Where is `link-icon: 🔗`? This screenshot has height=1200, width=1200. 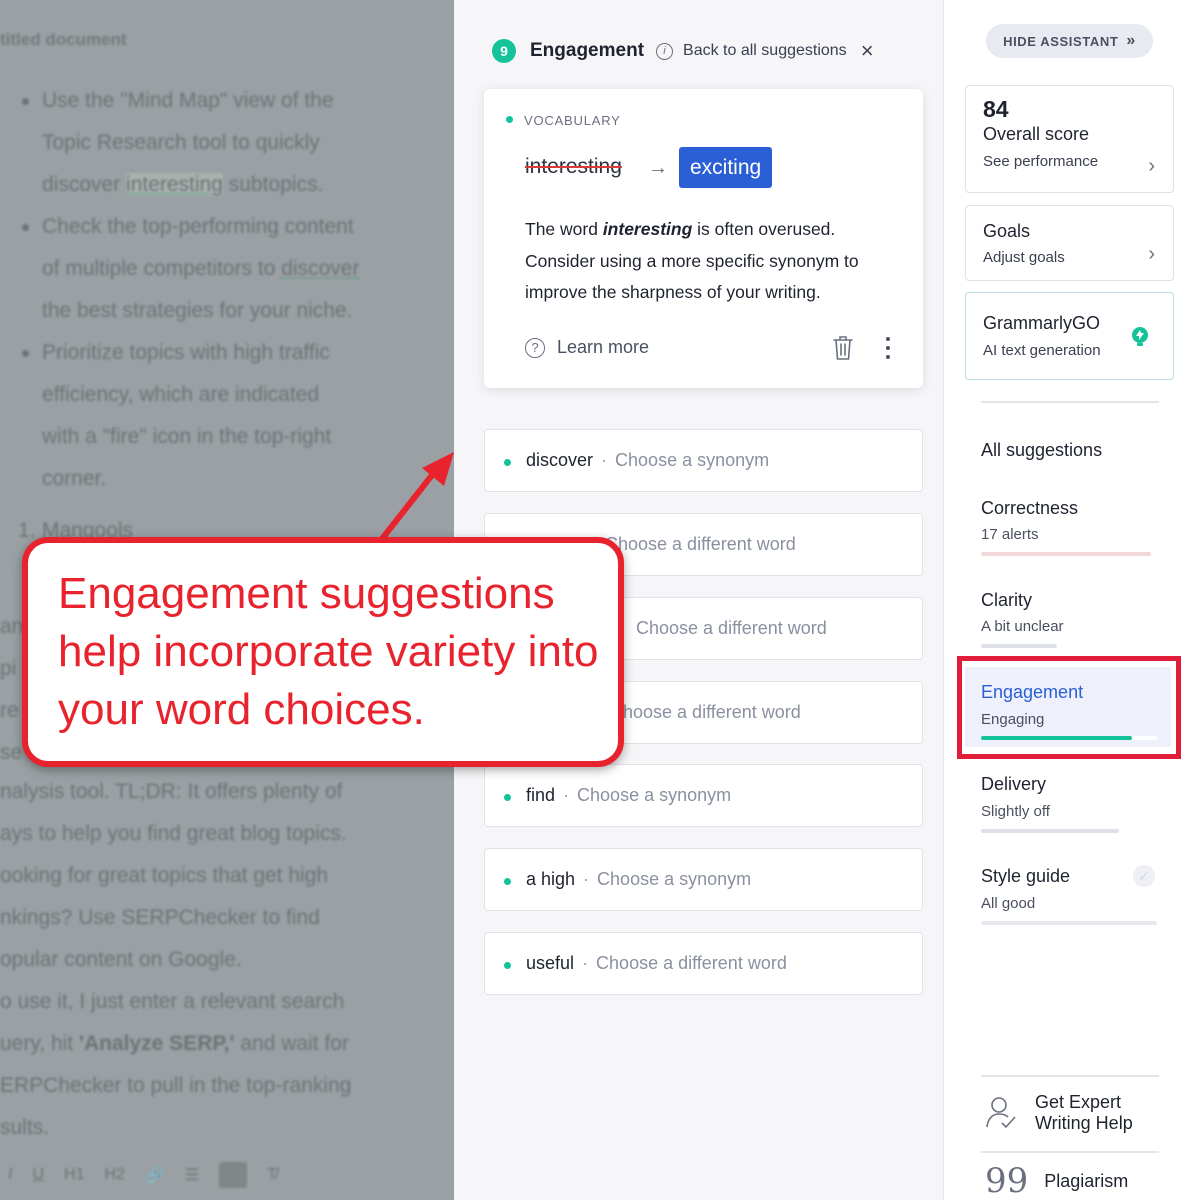
link-icon: 🔗 is located at coordinates (155, 1175).